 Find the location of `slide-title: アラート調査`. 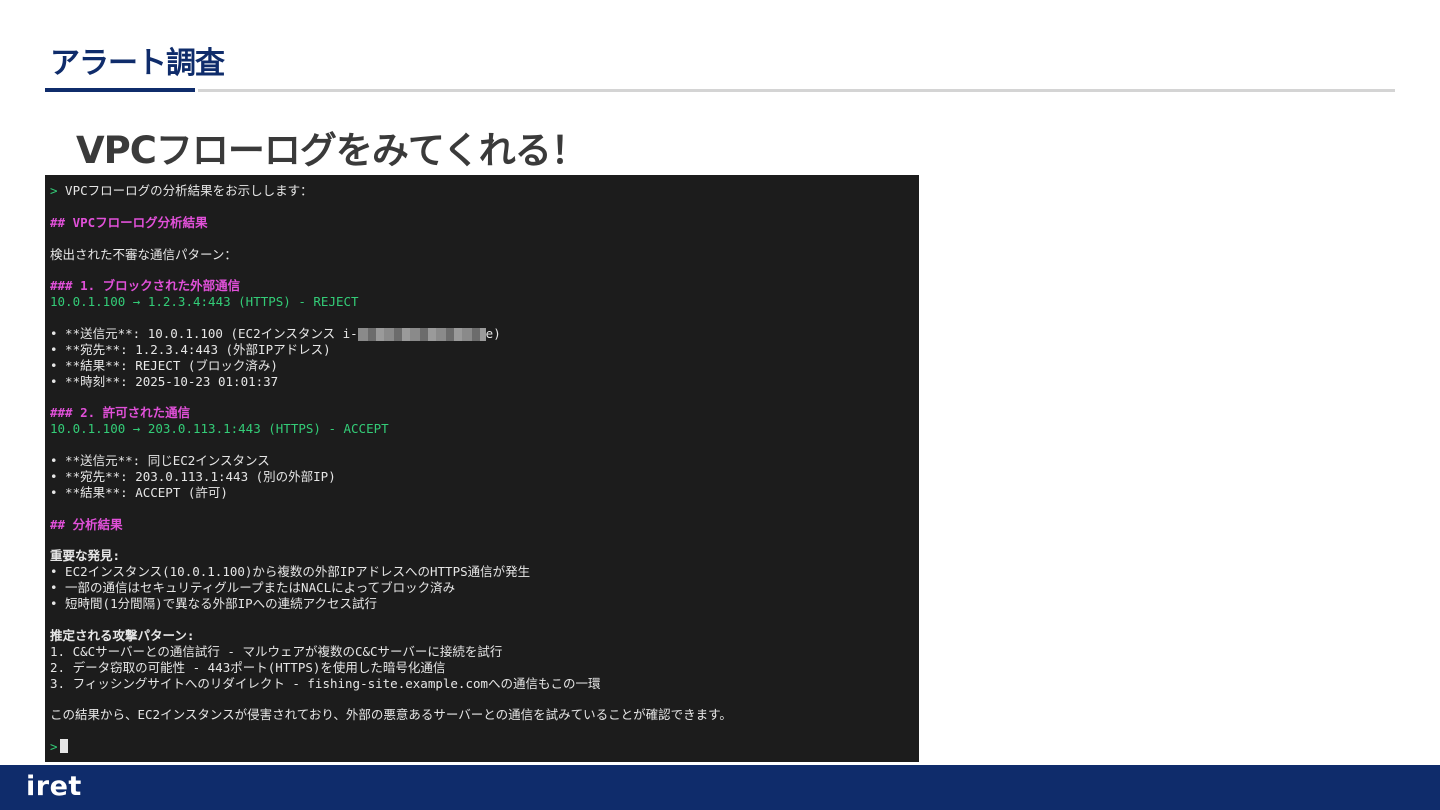

slide-title: アラート調査 is located at coordinates (137, 63).